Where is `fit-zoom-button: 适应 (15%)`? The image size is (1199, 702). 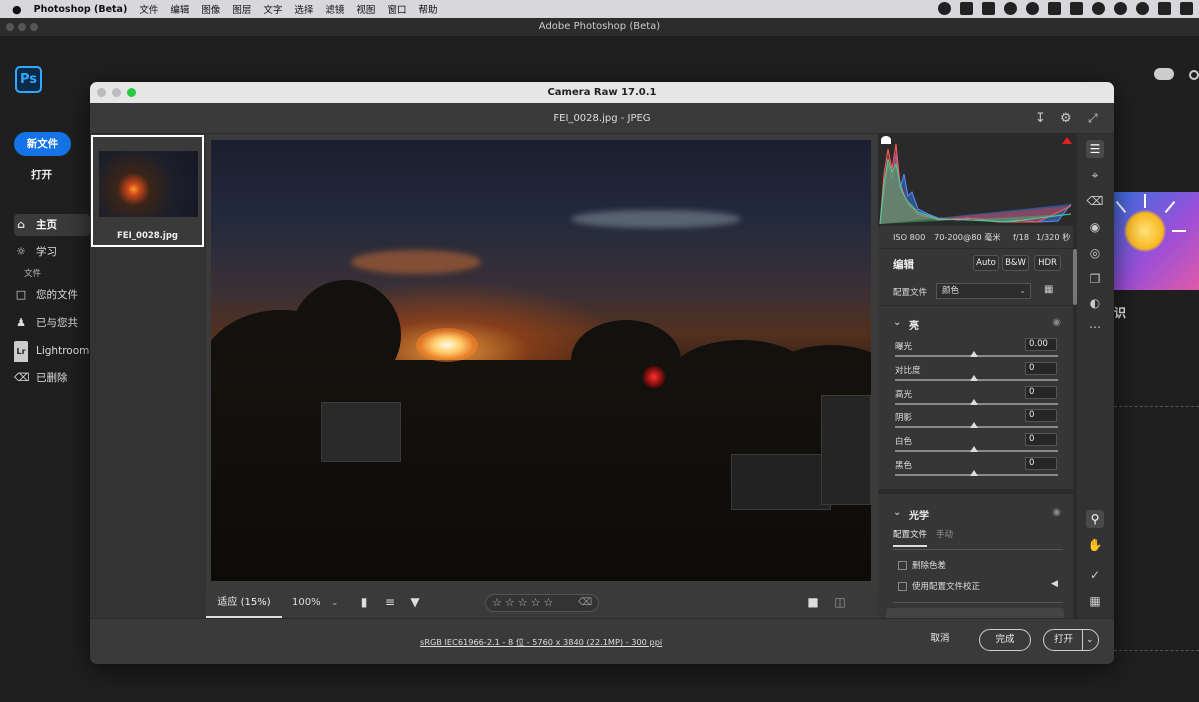
fit-zoom-button: 适应 (15%) is located at coordinates (244, 603).